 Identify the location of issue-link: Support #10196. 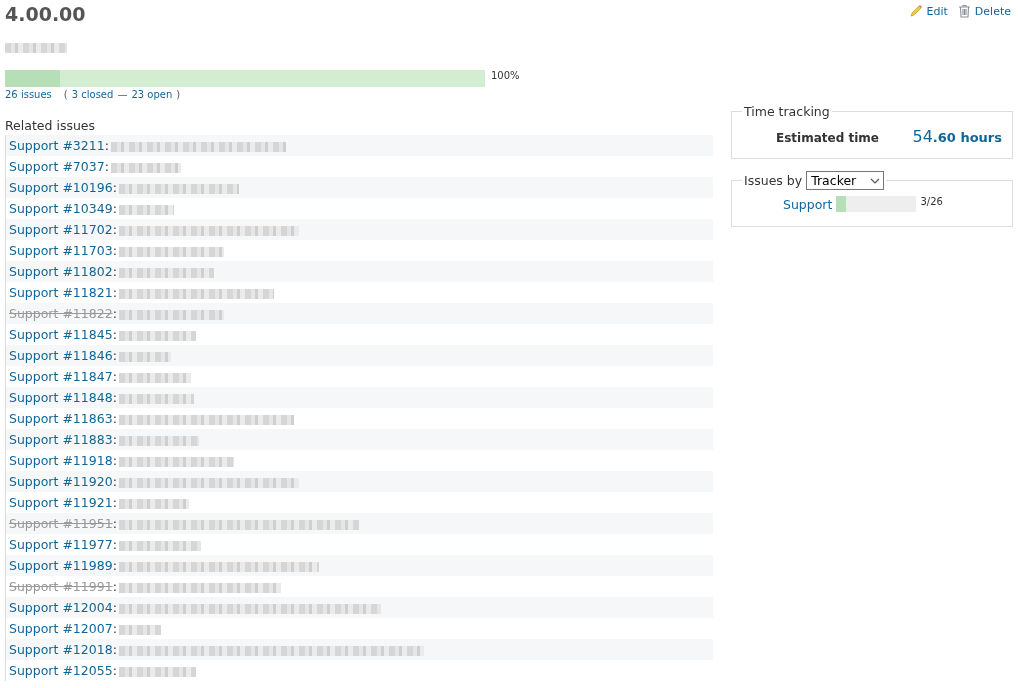
(61, 187).